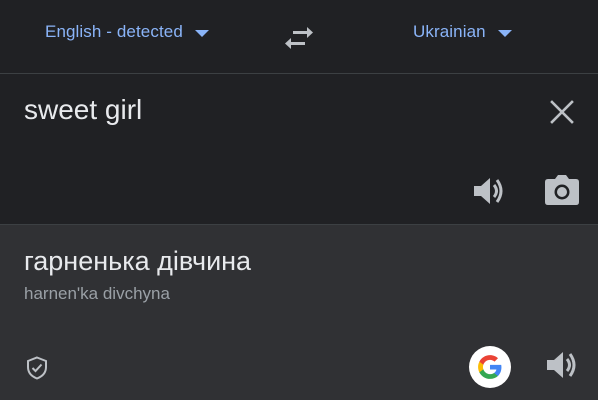  I want to click on camera-icon, so click(562, 191).